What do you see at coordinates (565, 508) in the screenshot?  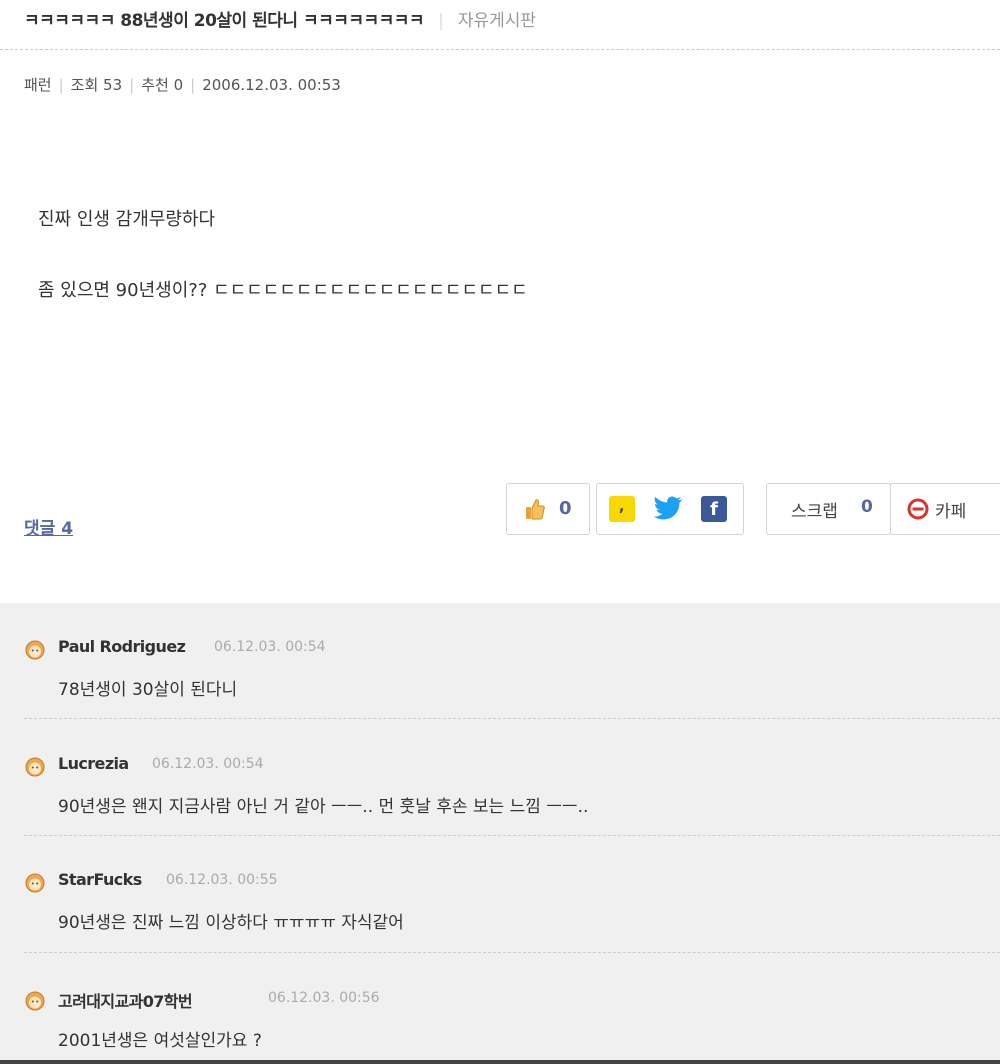 I see `like-count: 0` at bounding box center [565, 508].